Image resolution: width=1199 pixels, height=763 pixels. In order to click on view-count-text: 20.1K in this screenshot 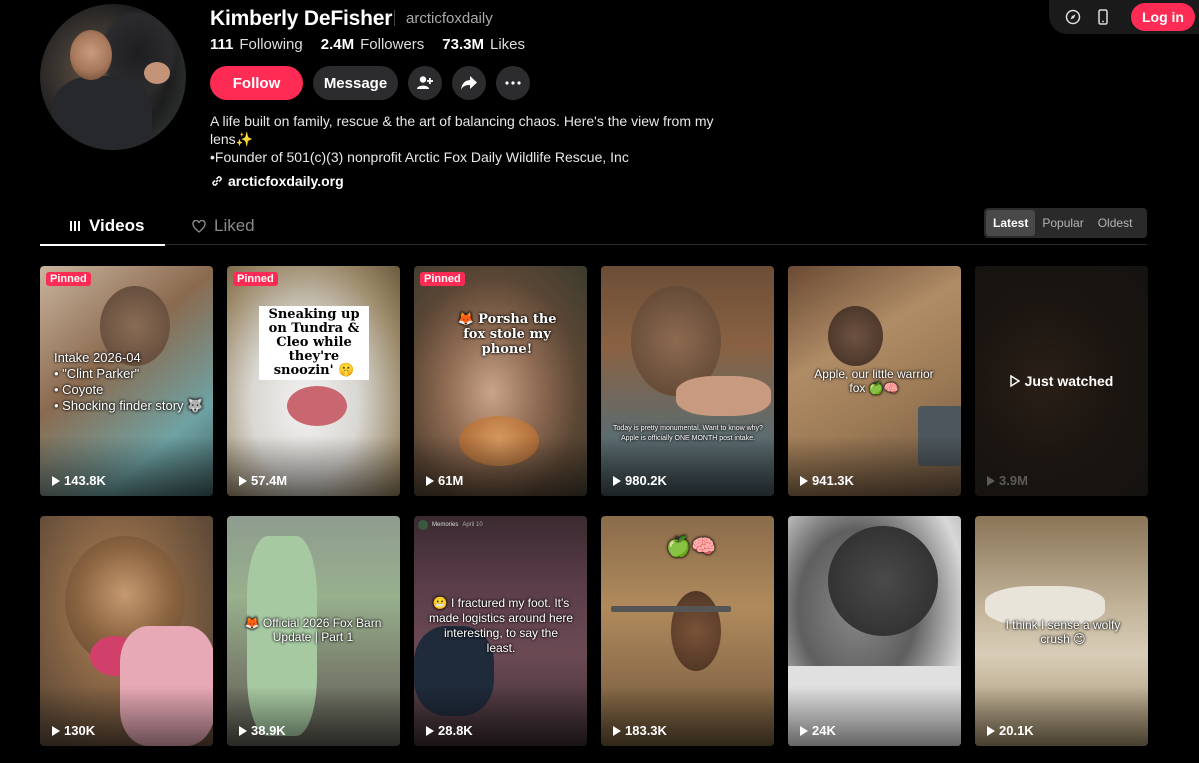, I will do `click(1016, 730)`.